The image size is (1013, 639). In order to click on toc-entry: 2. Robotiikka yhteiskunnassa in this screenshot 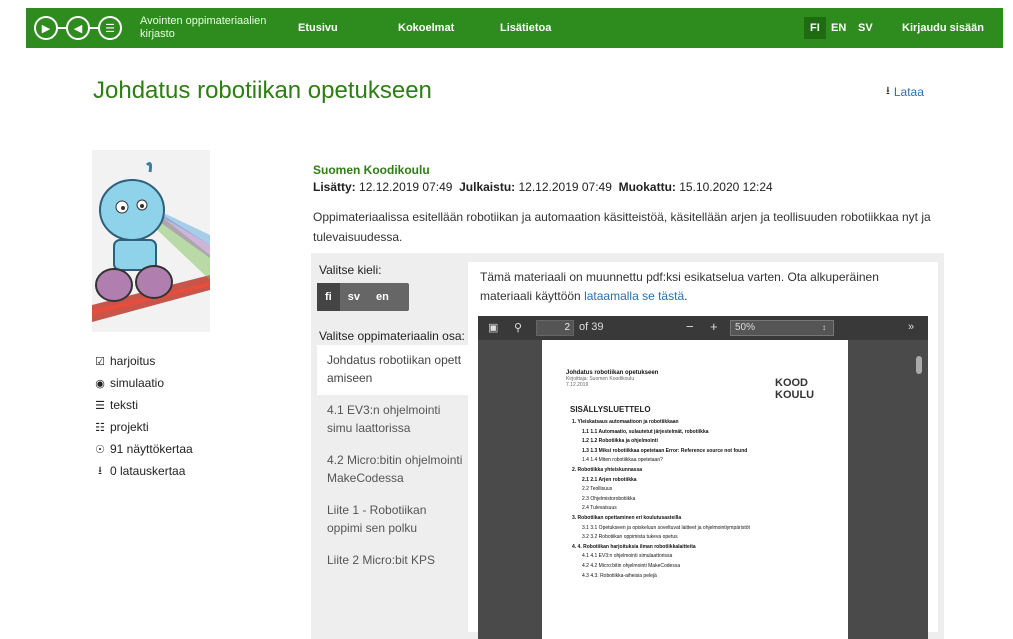, I will do `click(692, 471)`.